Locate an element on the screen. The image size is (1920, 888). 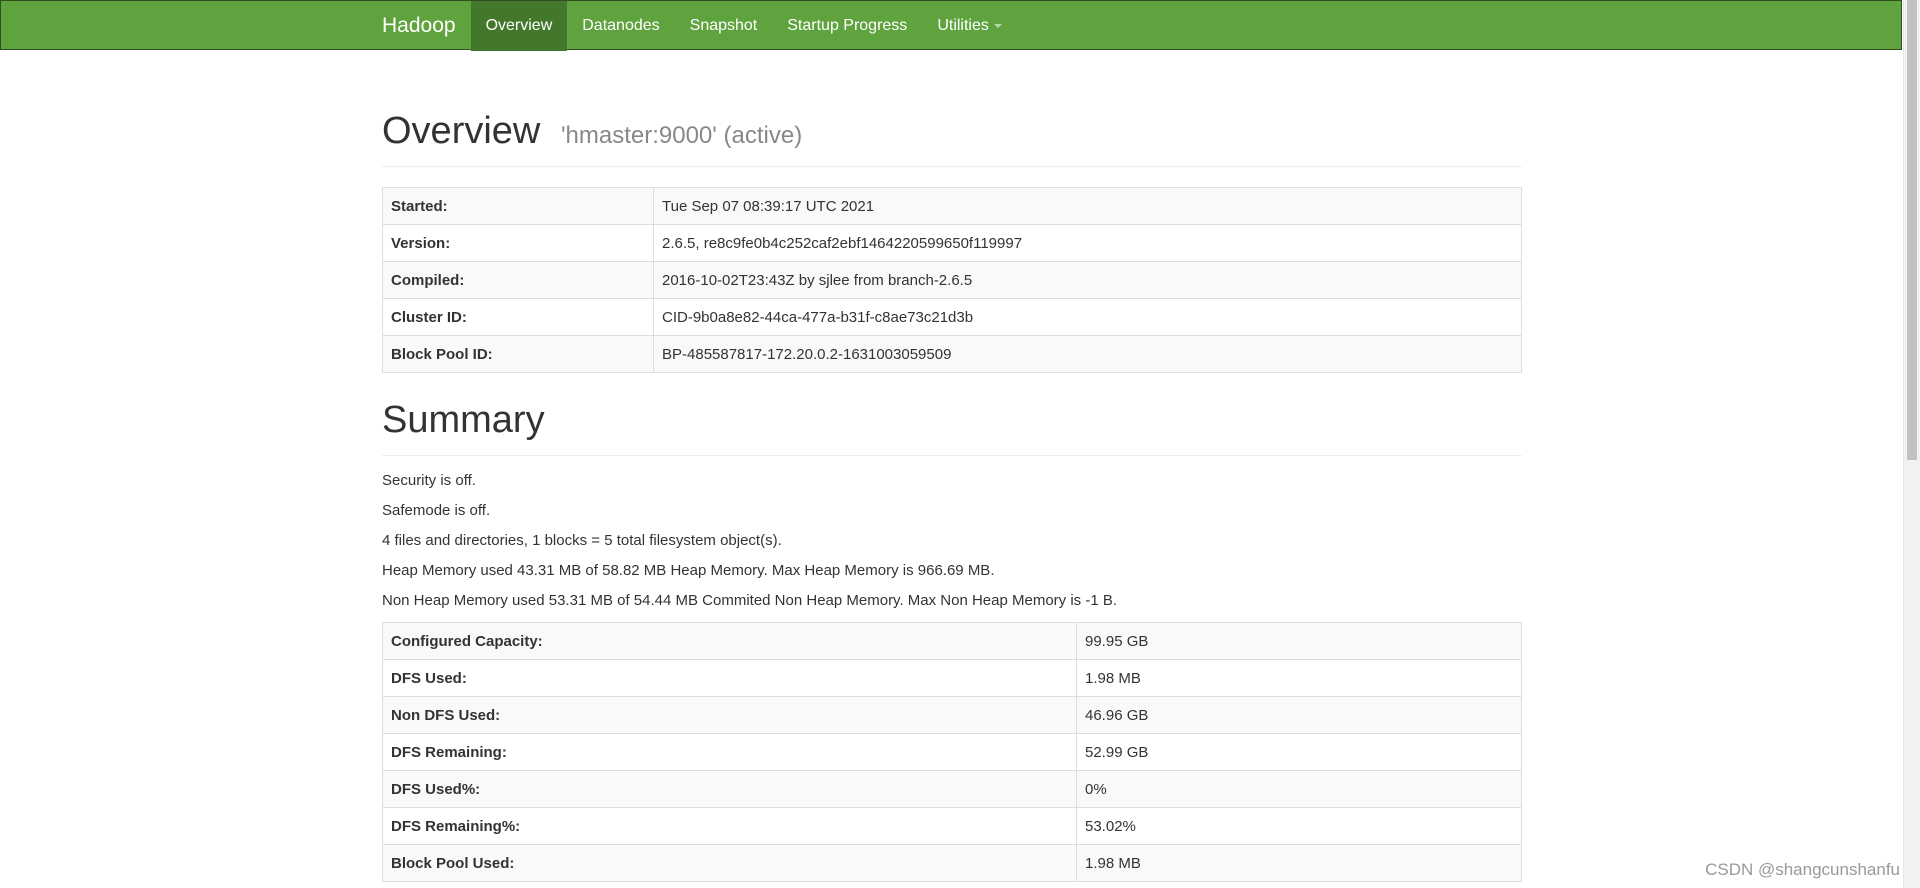
table-row: DFS Used: 1.98 MB is located at coordinates (952, 678).